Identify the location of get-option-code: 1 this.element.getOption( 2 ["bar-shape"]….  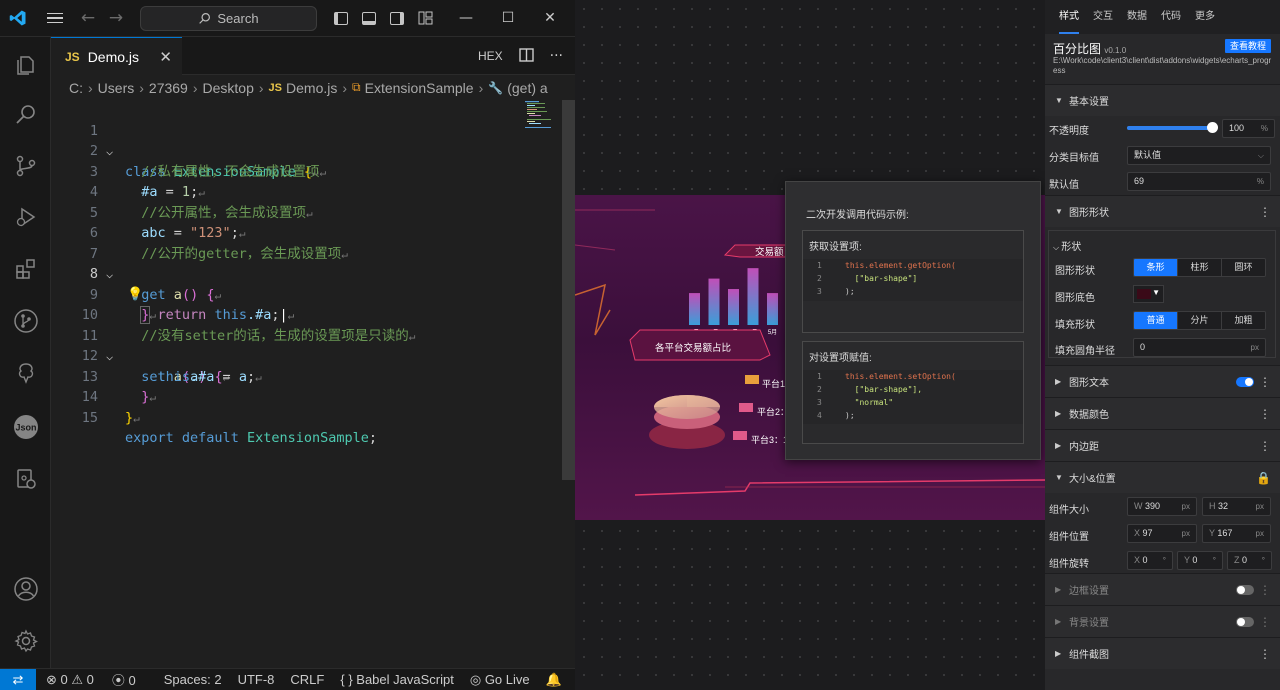
(913, 280).